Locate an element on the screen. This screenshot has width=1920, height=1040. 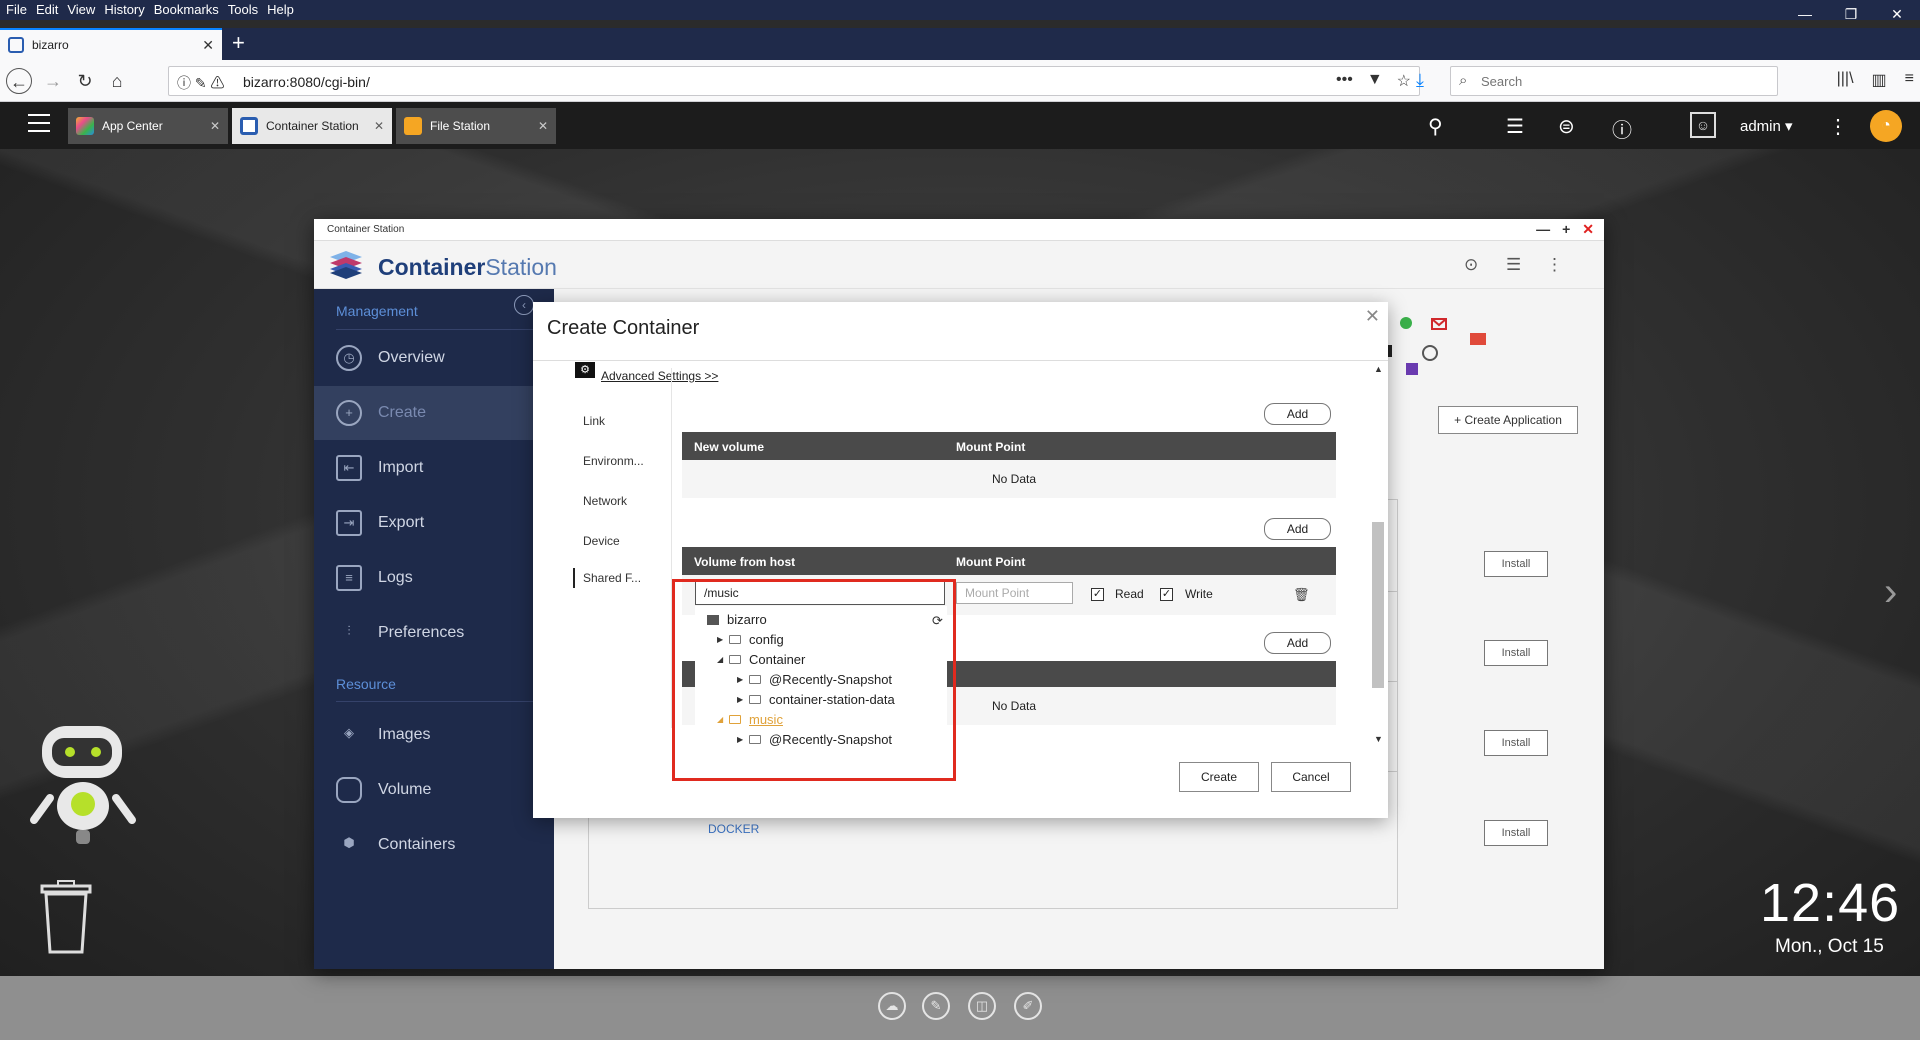
sidebar-item-import: ⇤ Import is located at coordinates (434, 468).